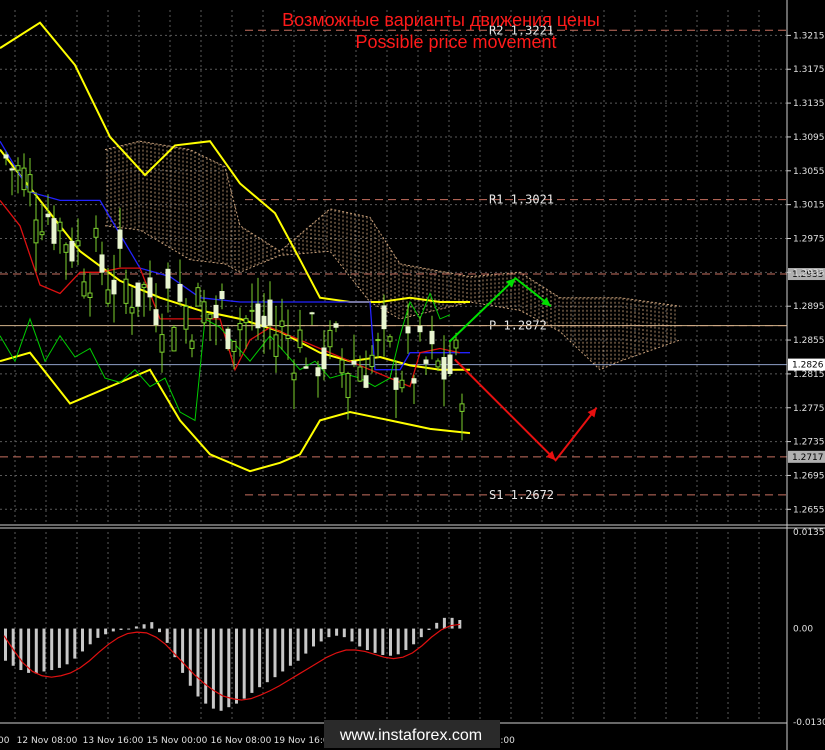  I want to click on y-tick-label: 1.2975, so click(809, 239).